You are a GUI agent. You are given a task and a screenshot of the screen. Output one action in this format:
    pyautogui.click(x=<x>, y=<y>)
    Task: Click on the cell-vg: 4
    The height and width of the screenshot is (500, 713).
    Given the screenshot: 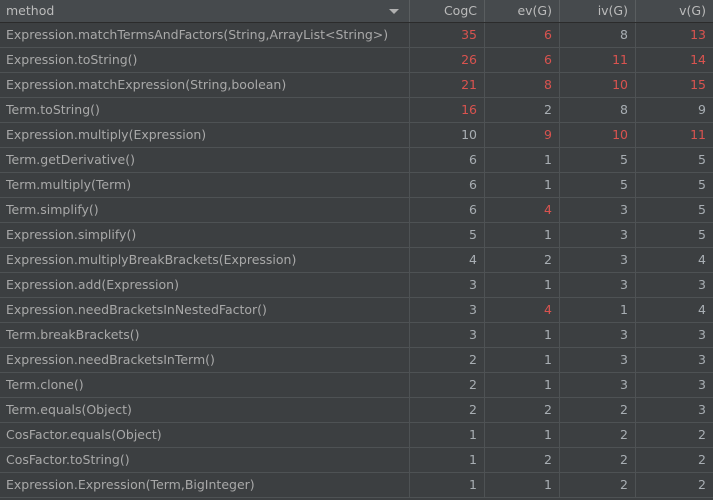 What is the action you would take?
    pyautogui.click(x=674, y=260)
    